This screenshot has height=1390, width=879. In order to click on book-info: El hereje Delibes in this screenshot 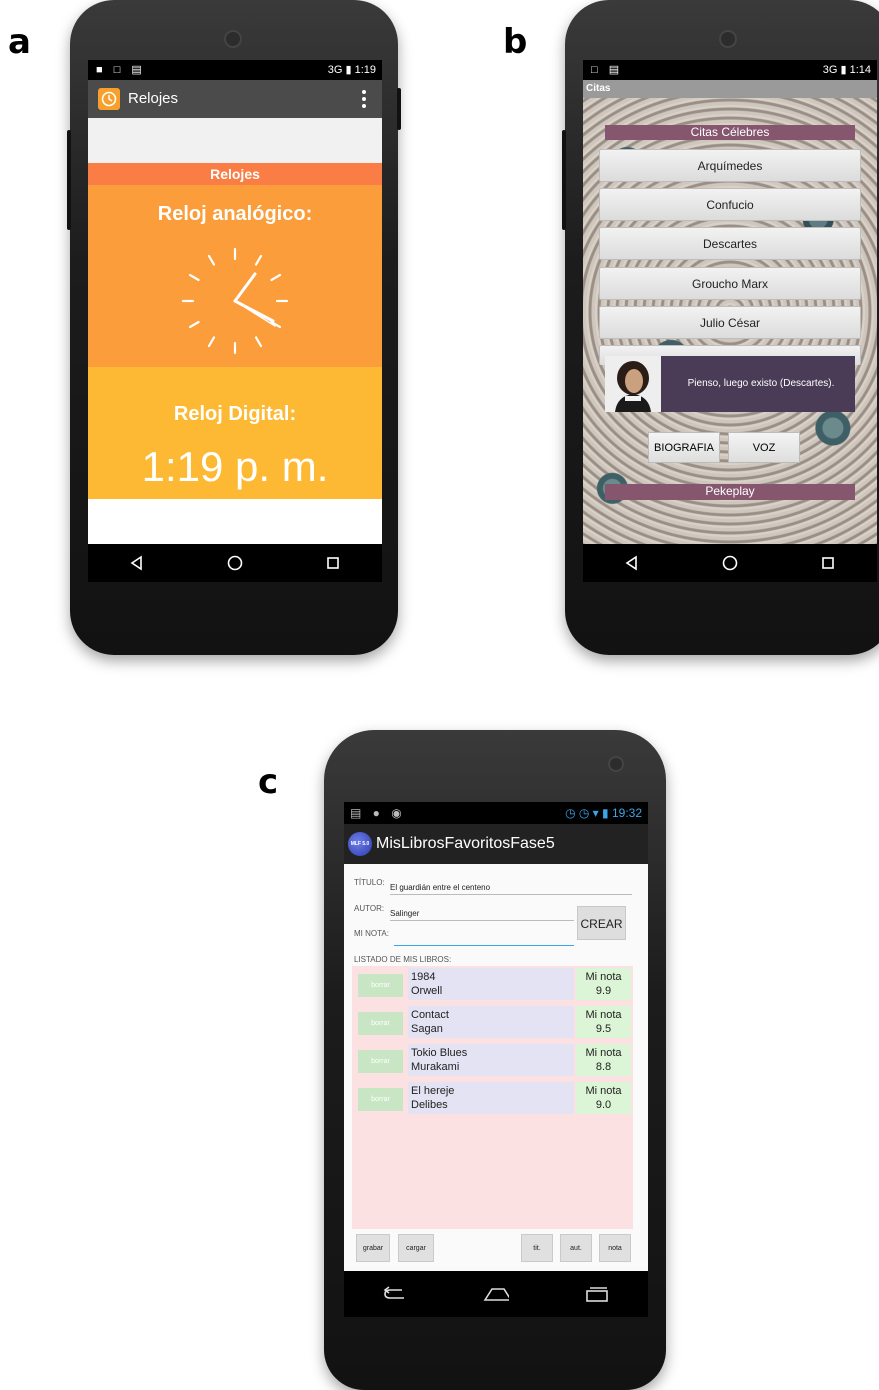, I will do `click(491, 1098)`.